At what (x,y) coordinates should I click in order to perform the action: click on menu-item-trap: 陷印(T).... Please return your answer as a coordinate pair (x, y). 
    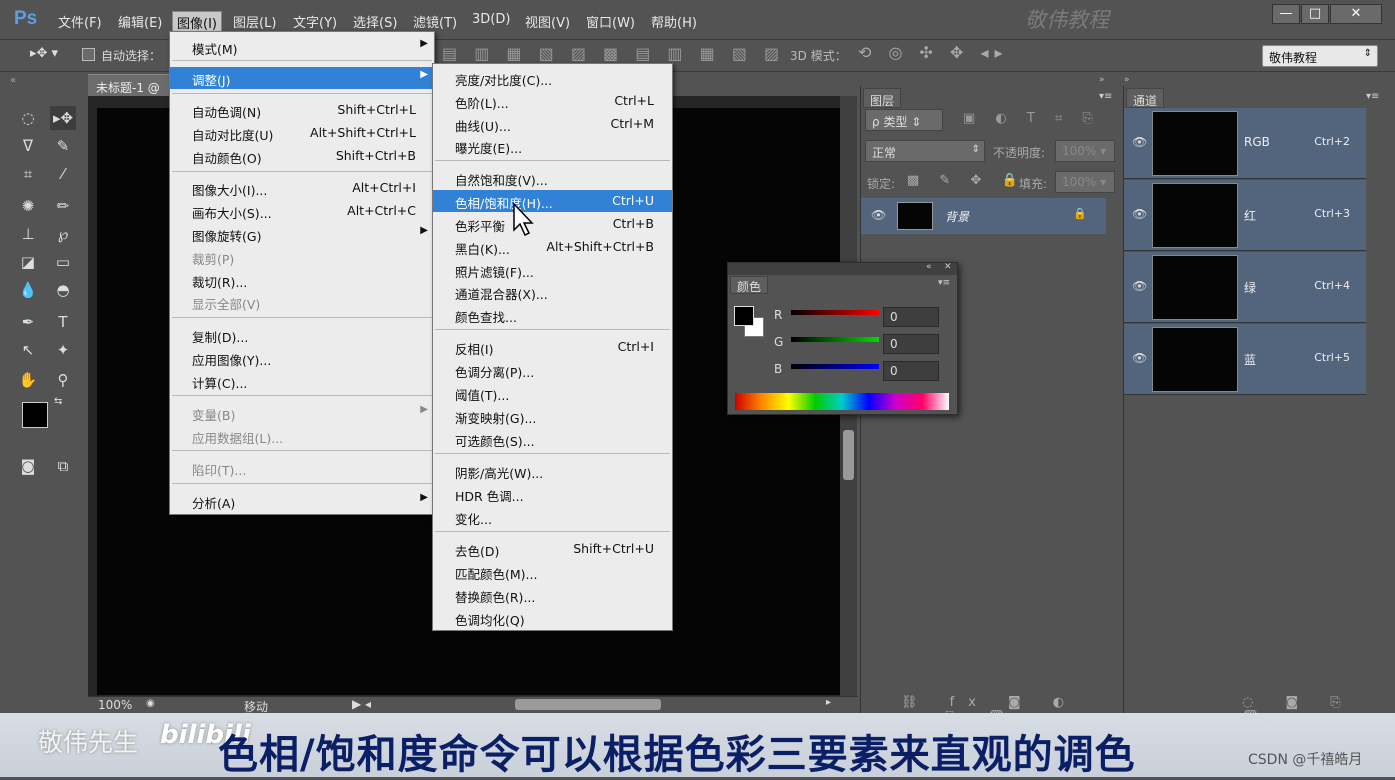
    Looking at the image, I should click on (302, 468).